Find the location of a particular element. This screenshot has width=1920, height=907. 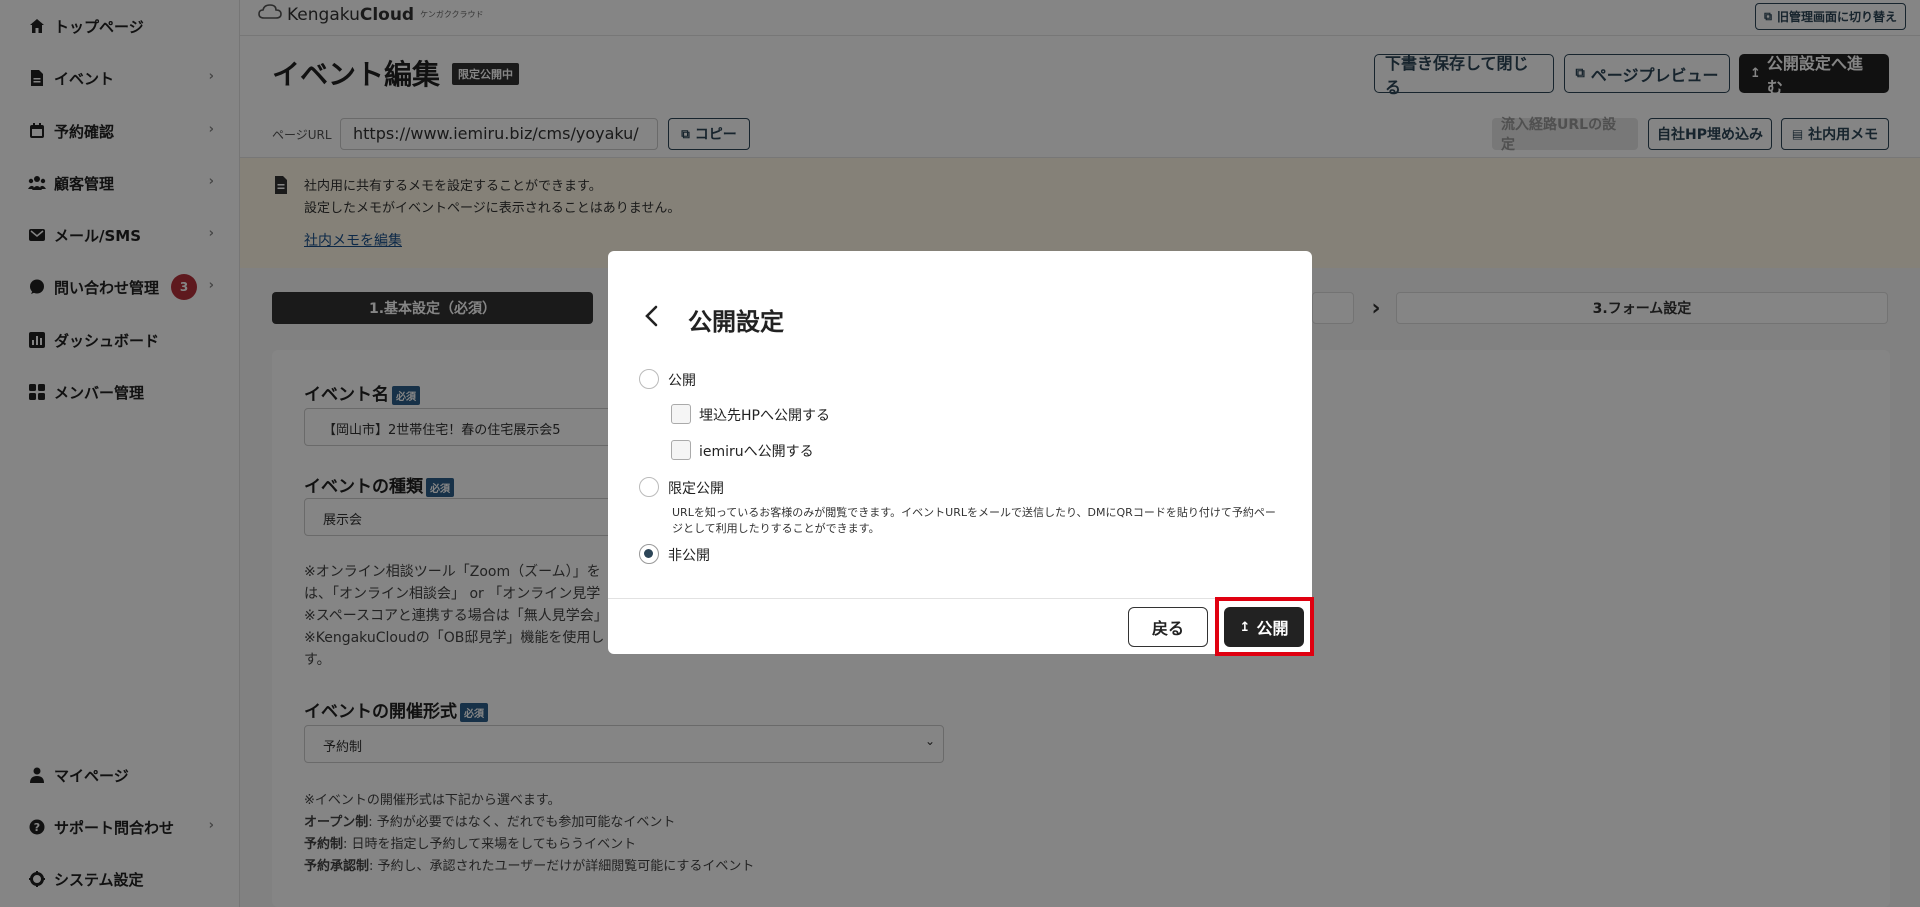

modal-title: 公開設定 is located at coordinates (736, 322).